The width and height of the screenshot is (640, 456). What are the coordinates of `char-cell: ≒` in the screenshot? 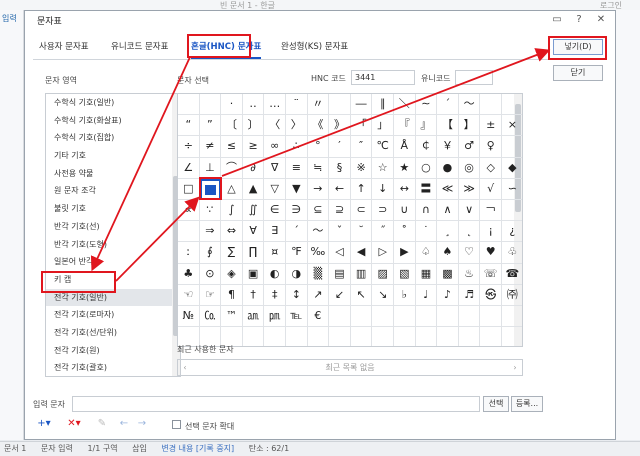 It's located at (318, 168).